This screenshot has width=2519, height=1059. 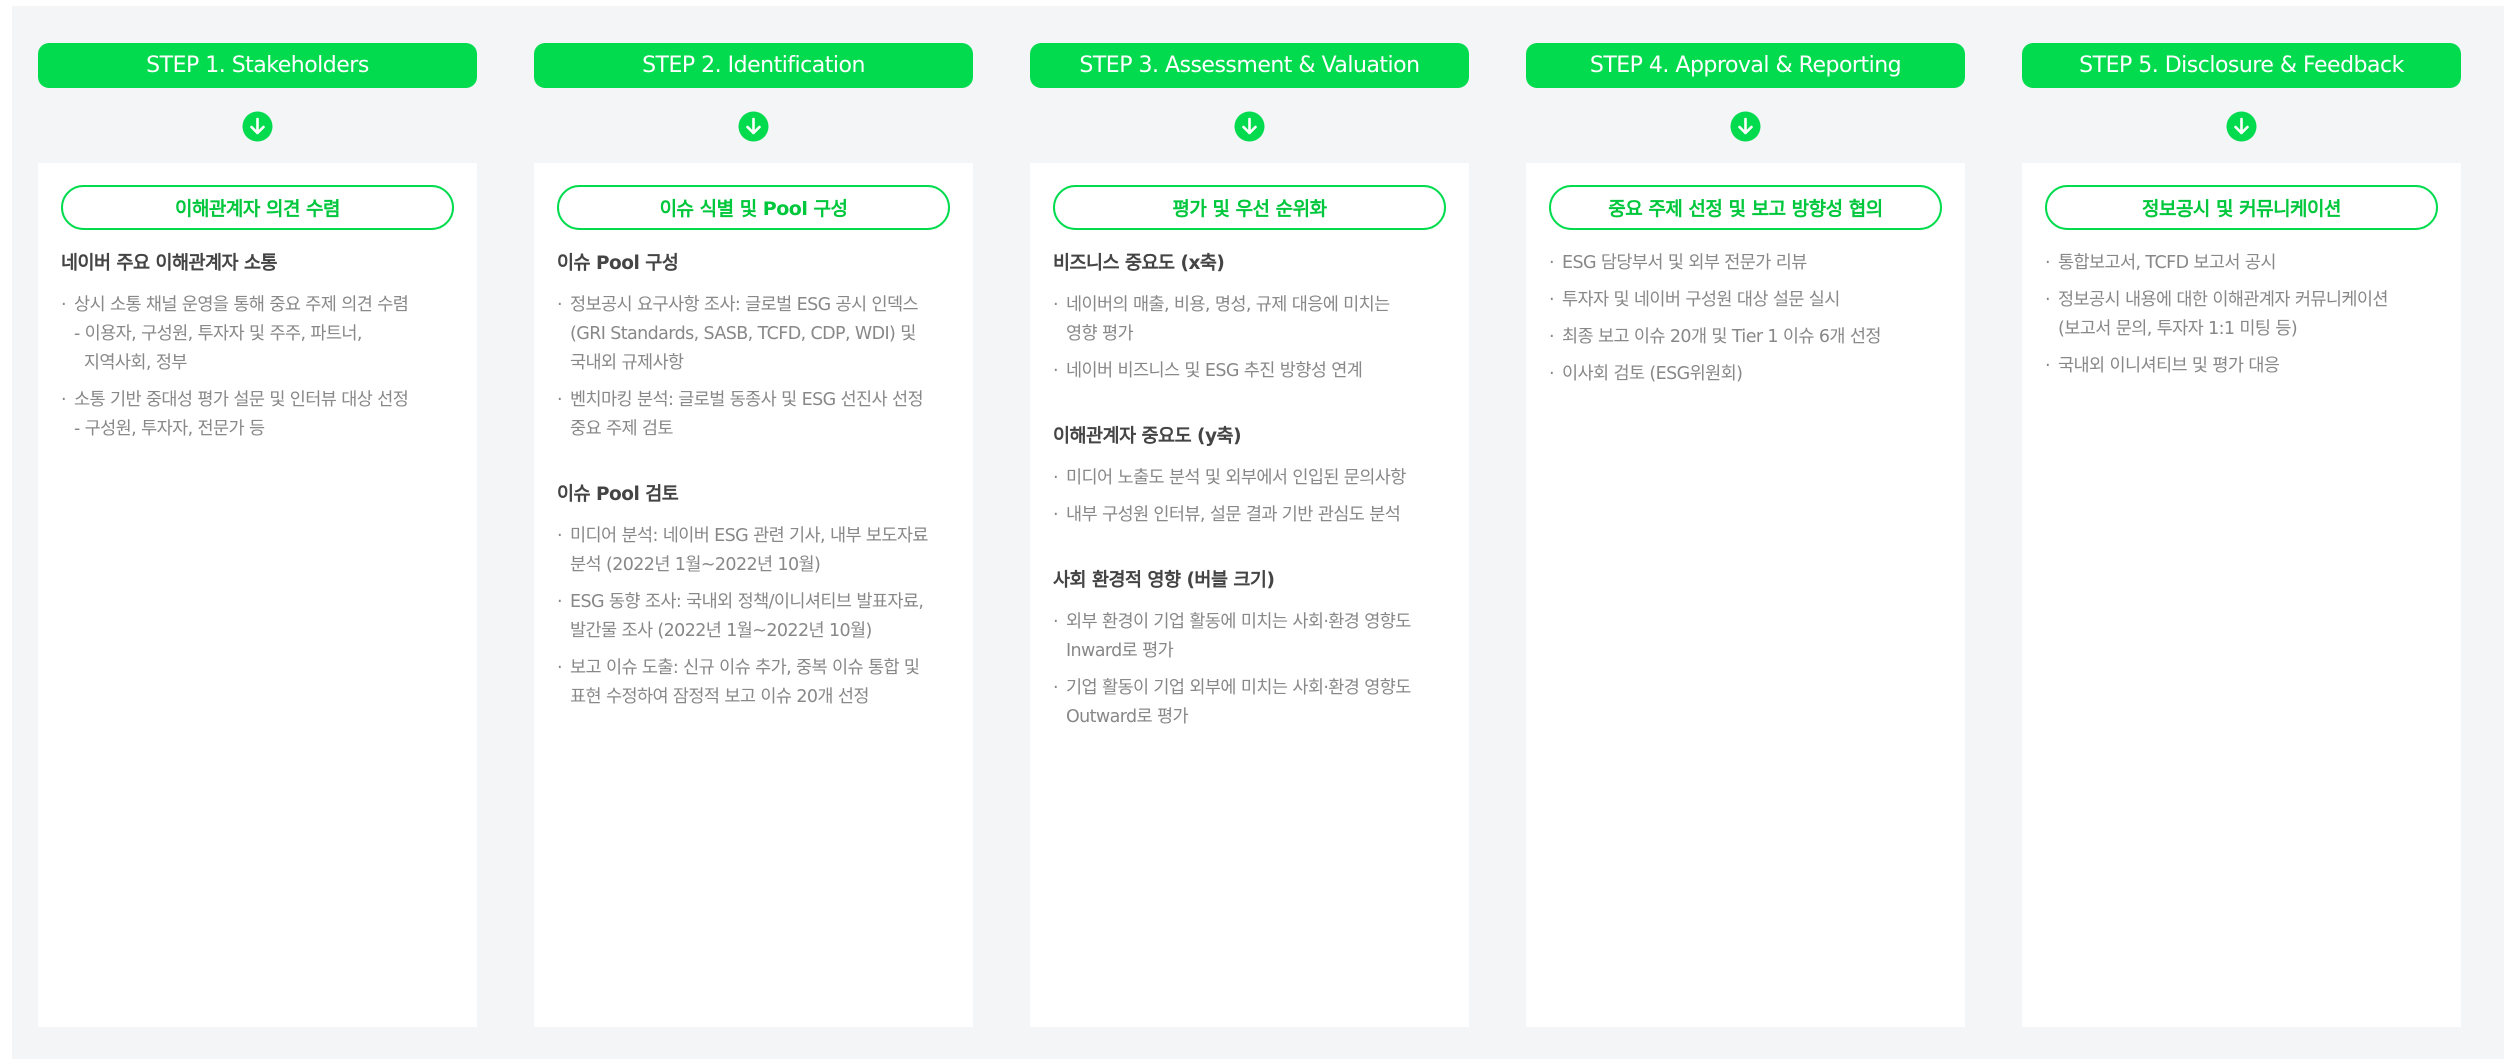 What do you see at coordinates (2178, 329) in the screenshot?
I see `bullet-line: (보고서 문의, 투자자 1:1 미팅 등)` at bounding box center [2178, 329].